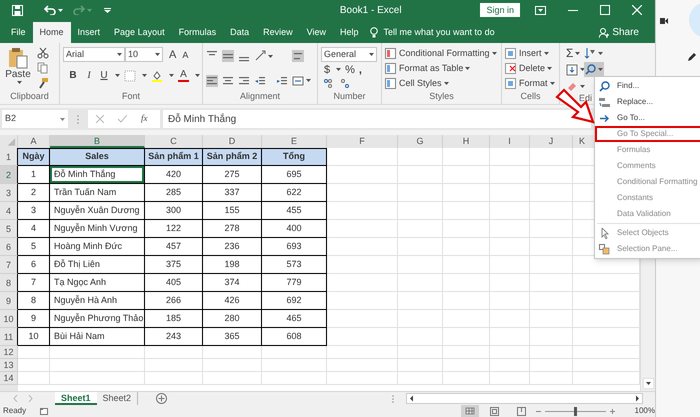  Describe the element at coordinates (590, 53) in the screenshot. I see `sort-filter-icon` at that location.